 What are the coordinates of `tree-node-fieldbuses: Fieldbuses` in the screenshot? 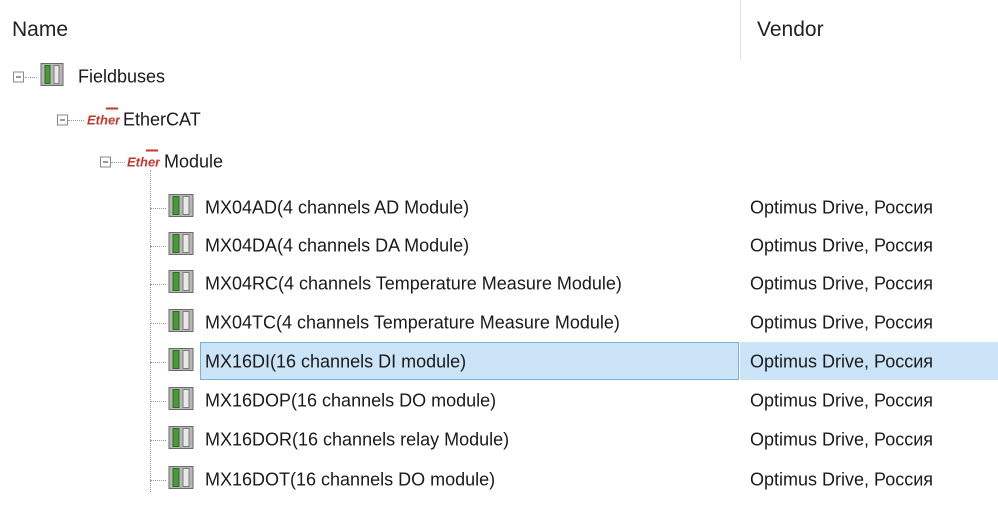 It's located at (499, 77).